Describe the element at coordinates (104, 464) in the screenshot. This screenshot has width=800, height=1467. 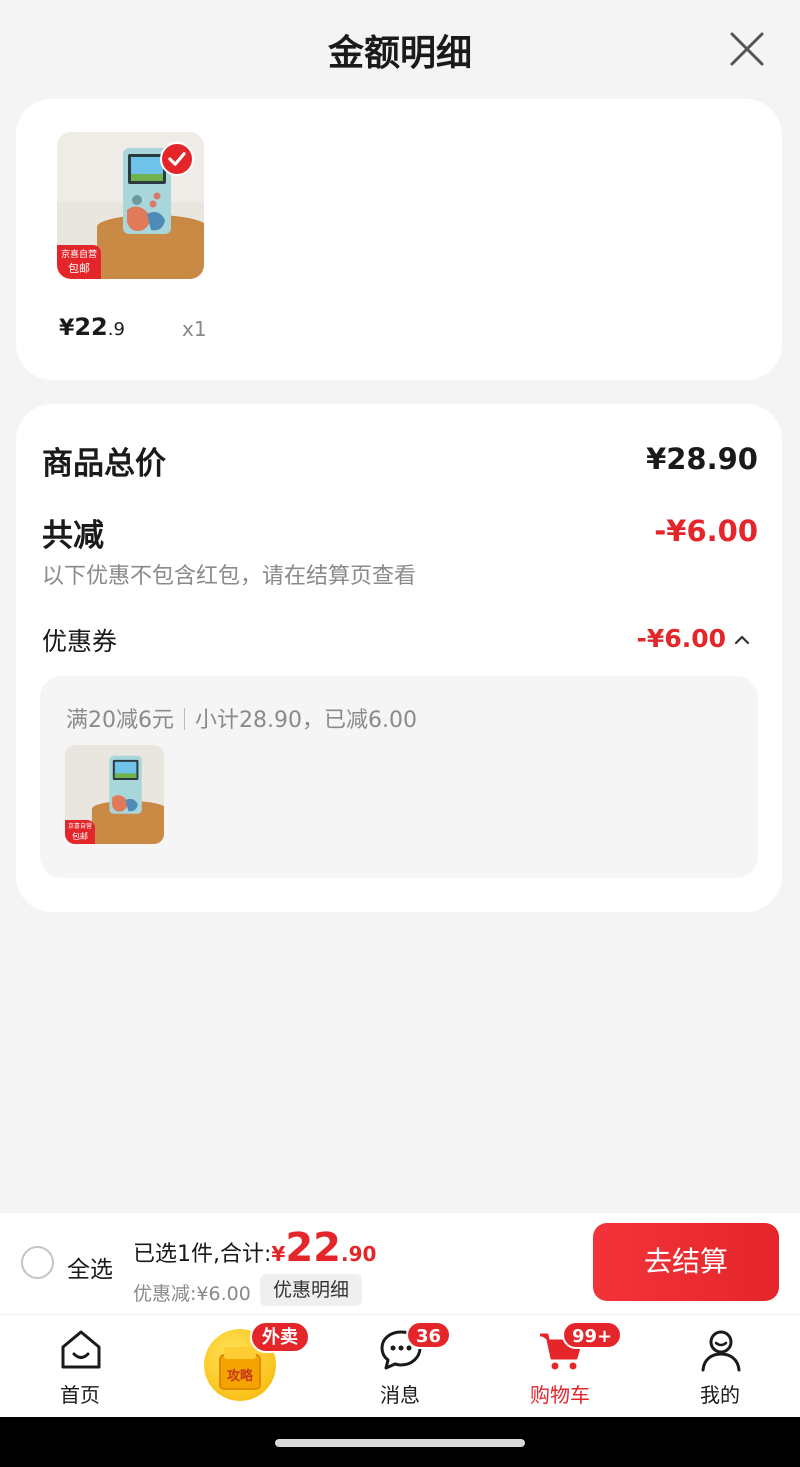
I see `total-label: 商品总价` at that location.